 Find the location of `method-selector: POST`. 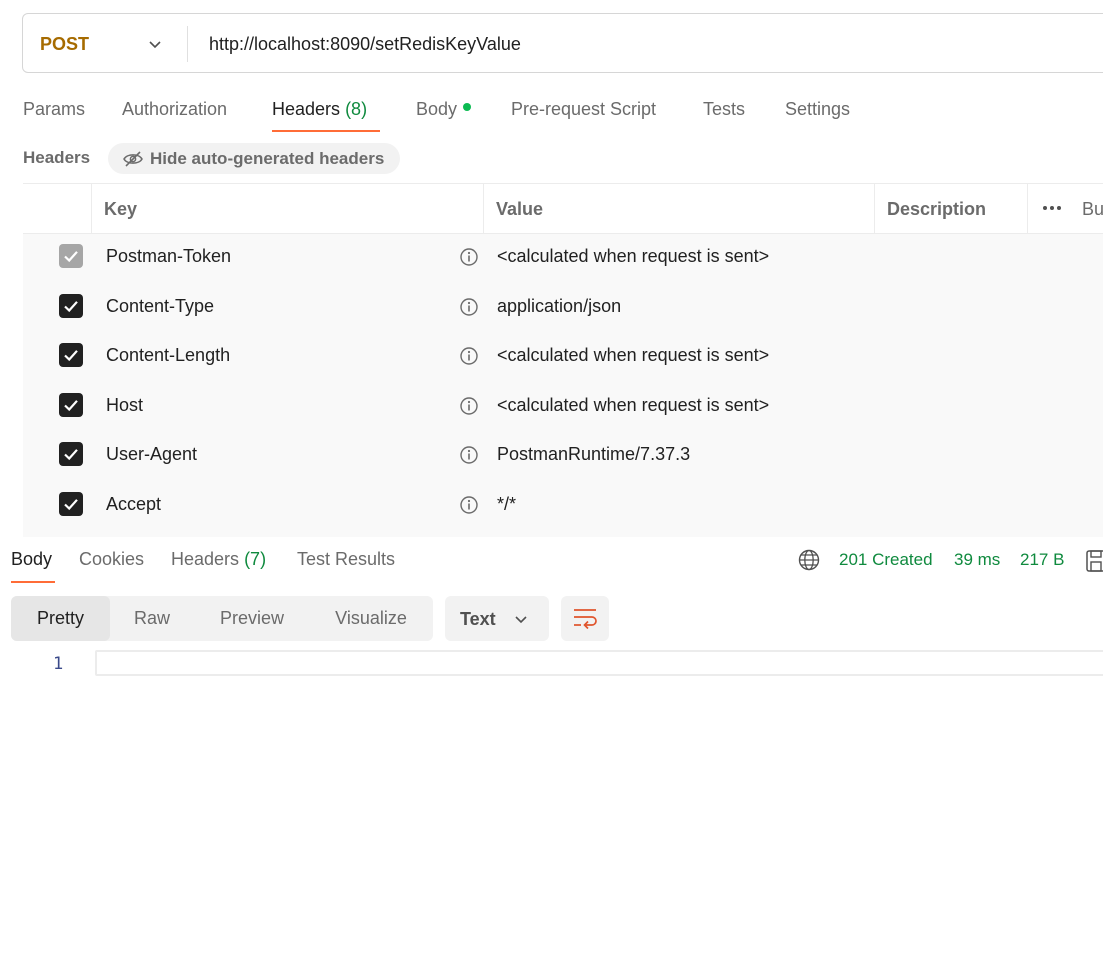

method-selector: POST is located at coordinates (64, 44).